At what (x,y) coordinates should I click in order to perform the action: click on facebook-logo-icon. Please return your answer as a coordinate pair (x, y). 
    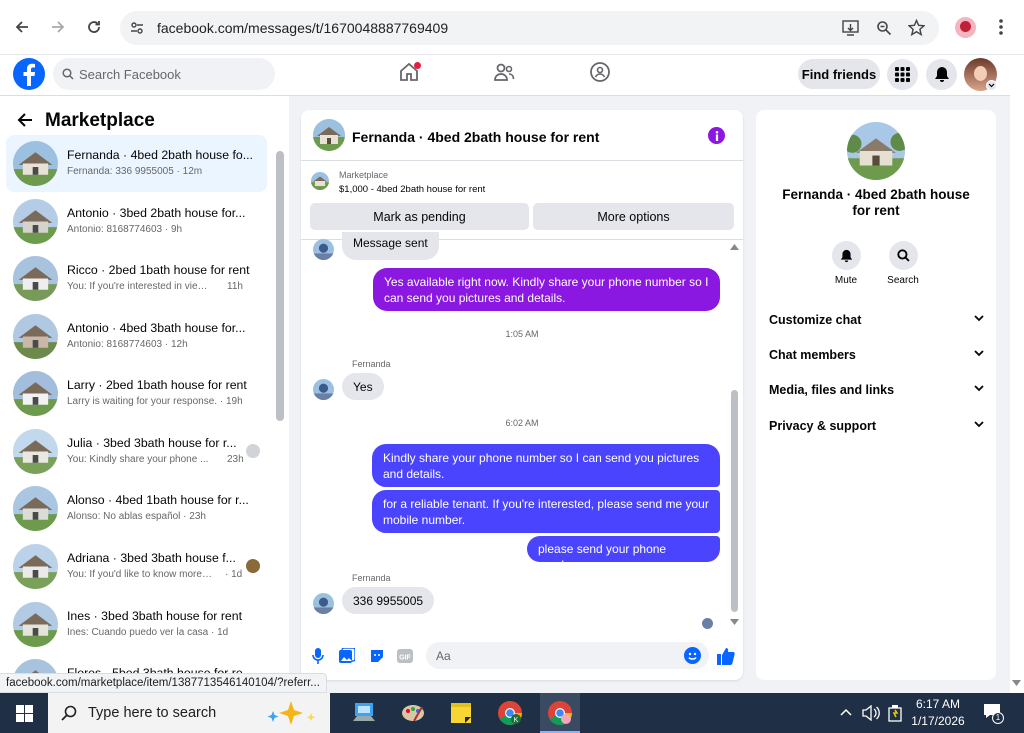
    Looking at the image, I should click on (29, 74).